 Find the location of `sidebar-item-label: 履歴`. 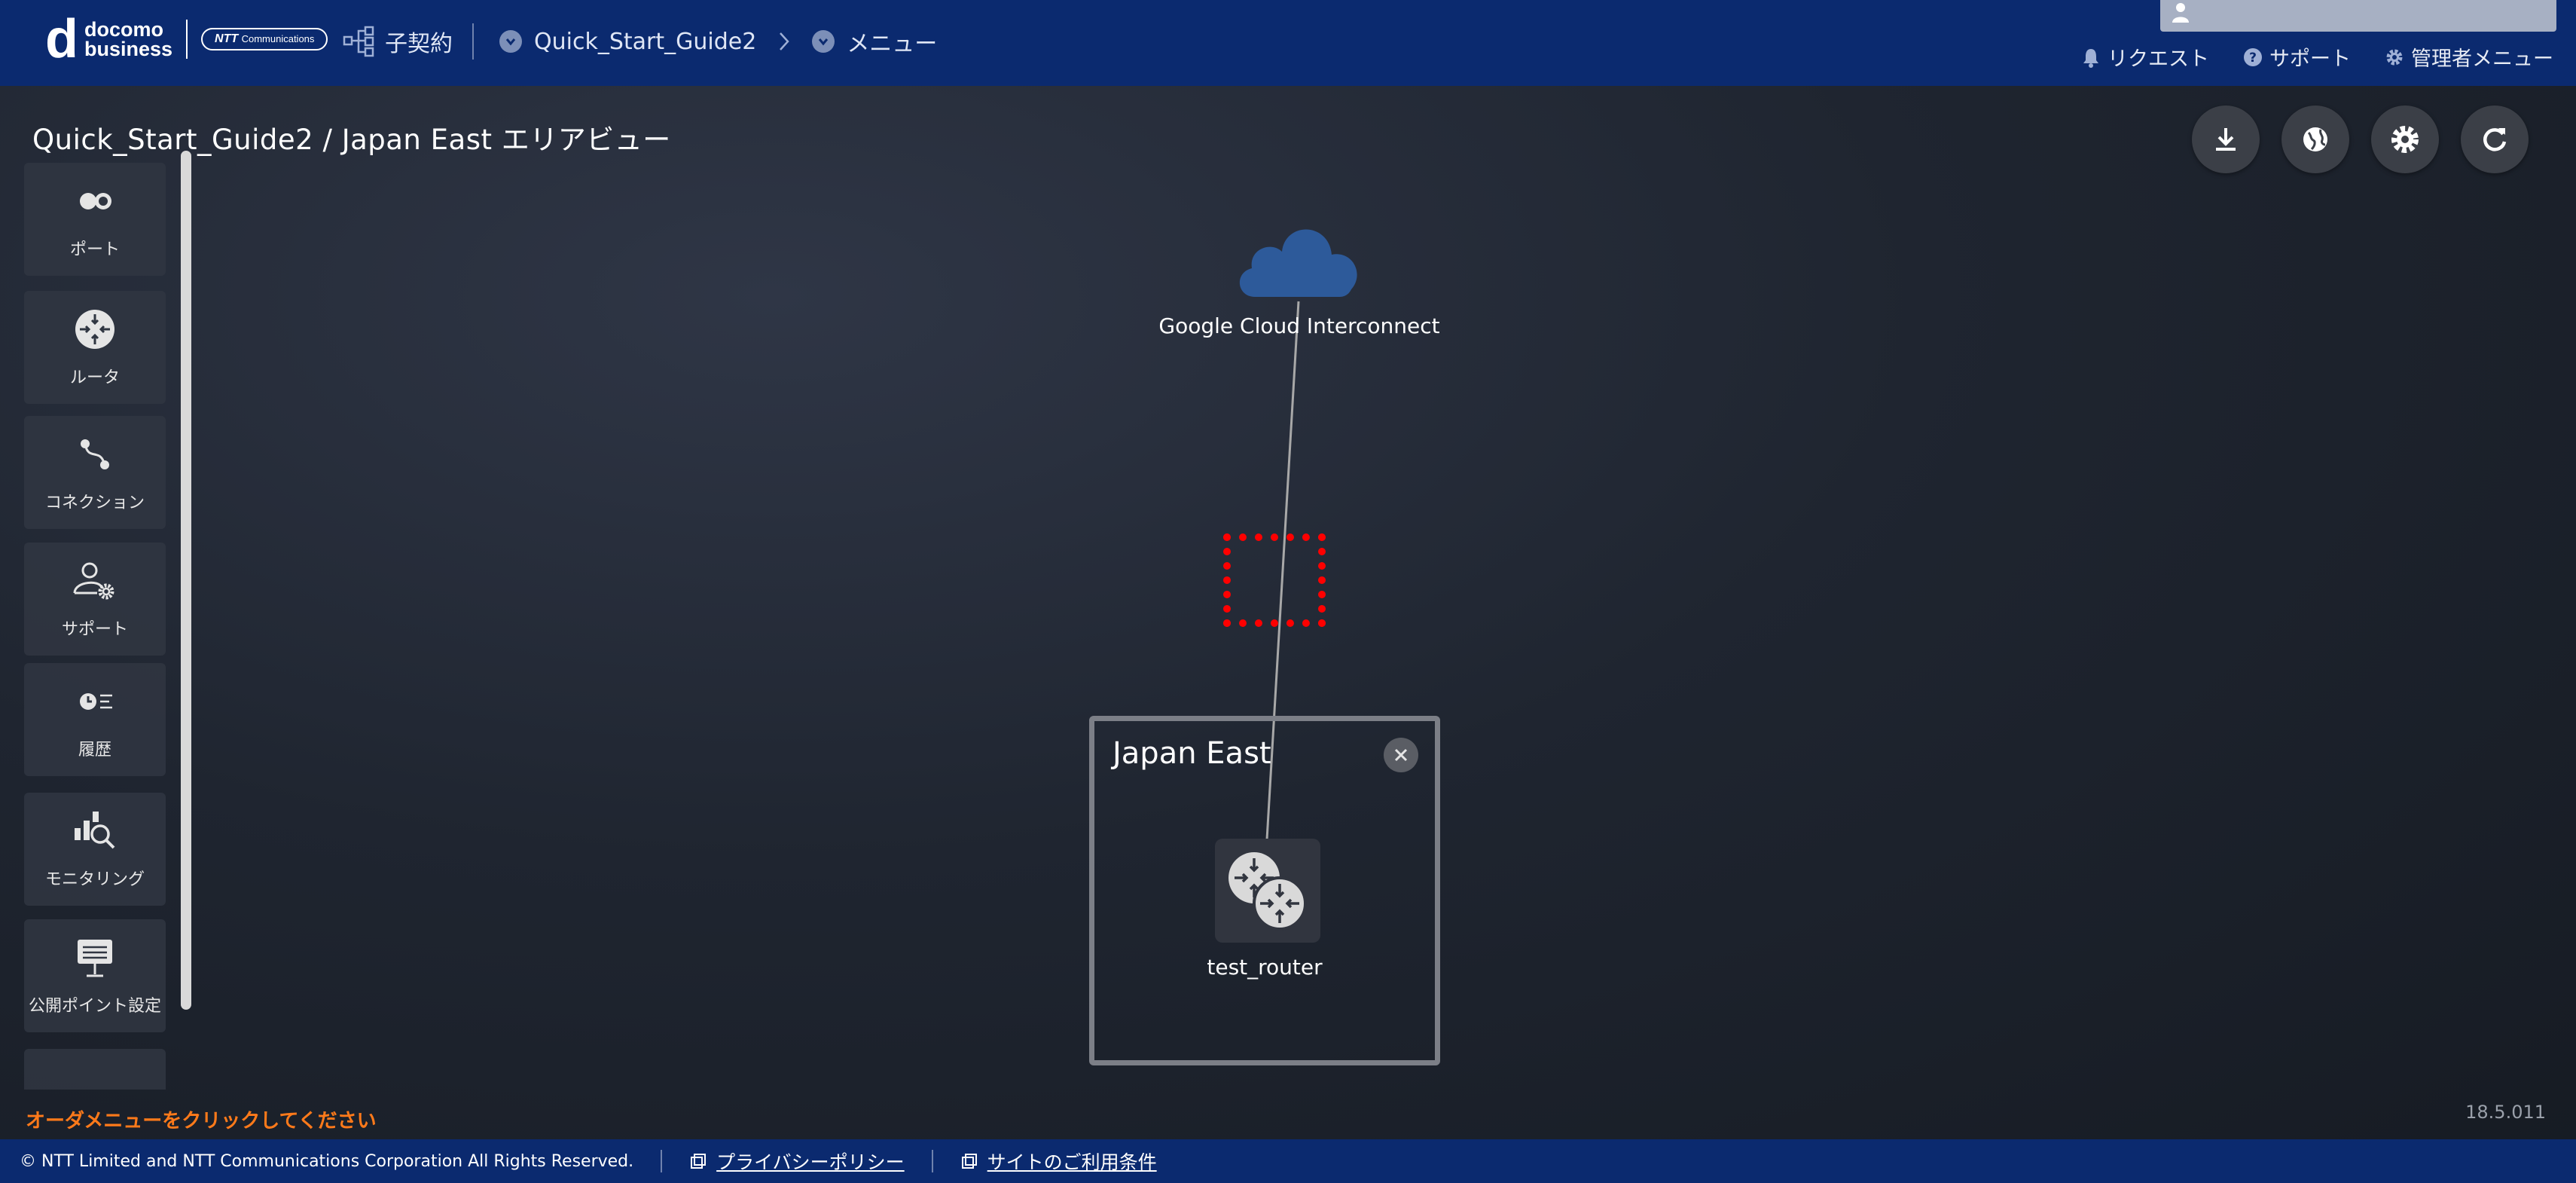

sidebar-item-label: 履歴 is located at coordinates (95, 751).